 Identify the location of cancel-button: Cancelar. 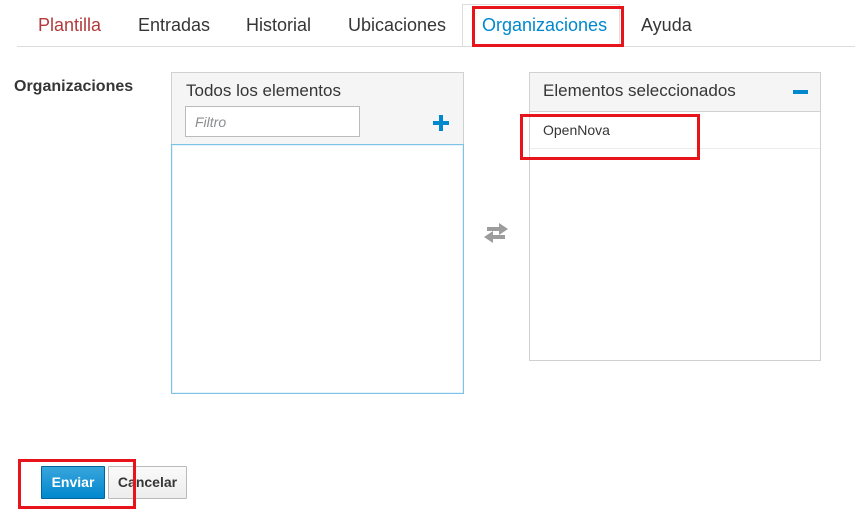
(147, 482).